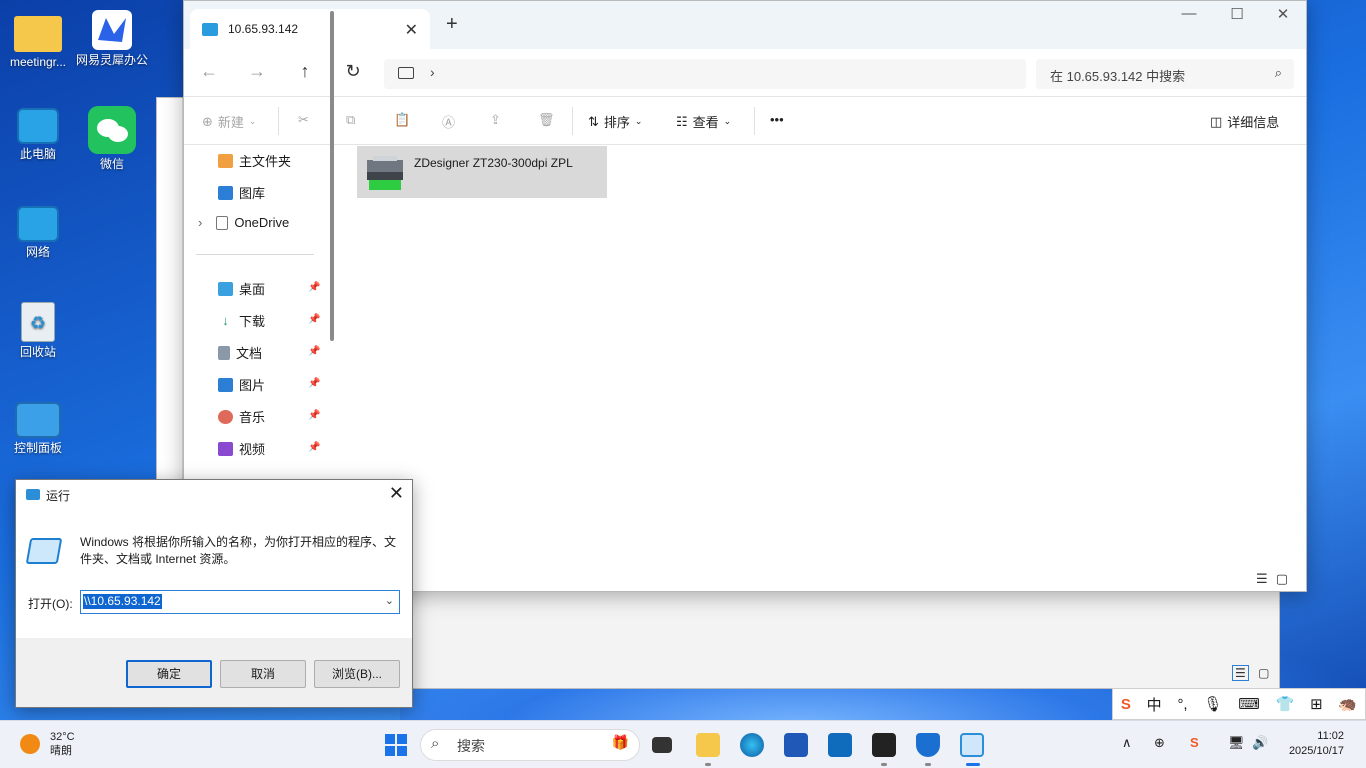 This screenshot has width=1366, height=768. I want to click on paste-icon: 📋, so click(402, 120).